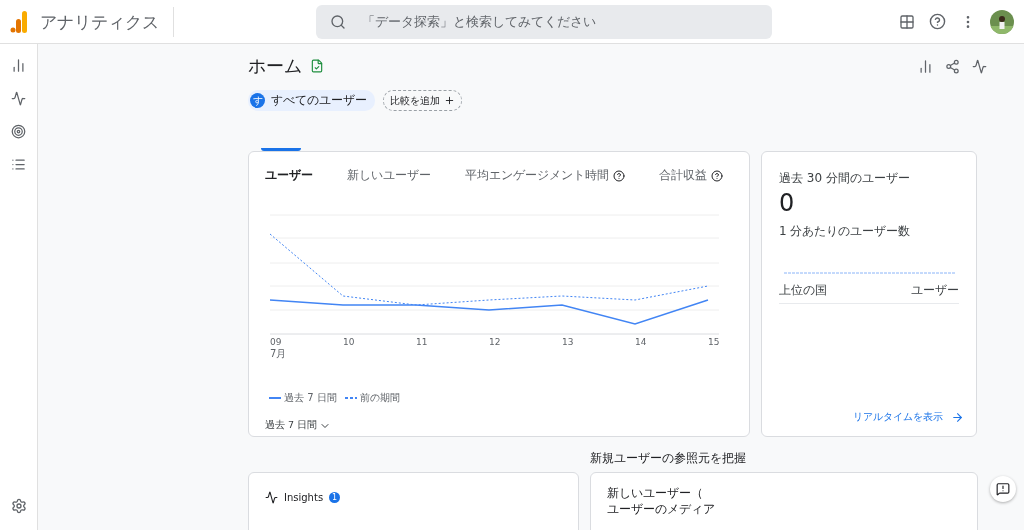 This screenshot has height=530, width=1024. Describe the element at coordinates (275, 66) in the screenshot. I see `page-title: ホーム` at that location.